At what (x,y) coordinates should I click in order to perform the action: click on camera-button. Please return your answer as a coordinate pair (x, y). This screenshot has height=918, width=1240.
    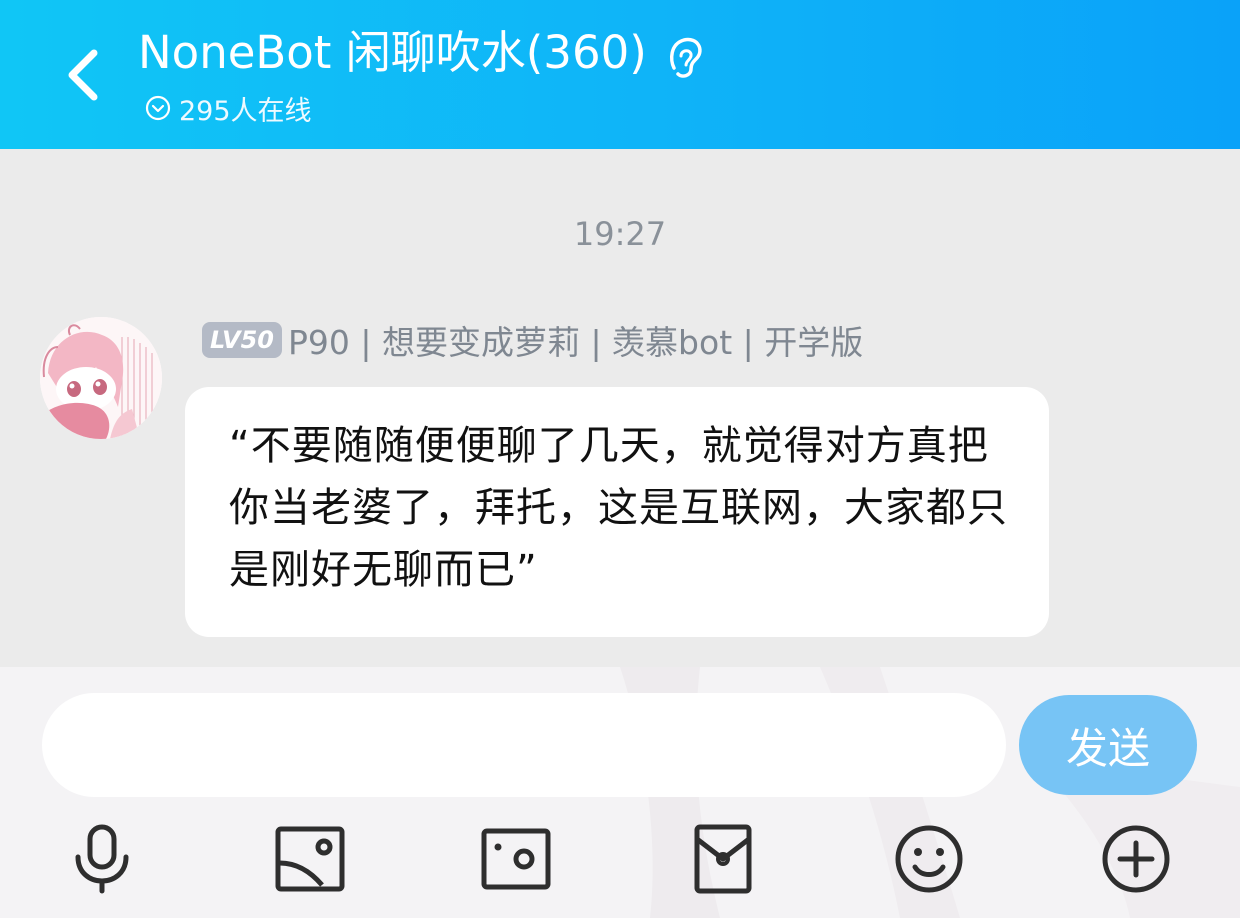
    Looking at the image, I should click on (516, 859).